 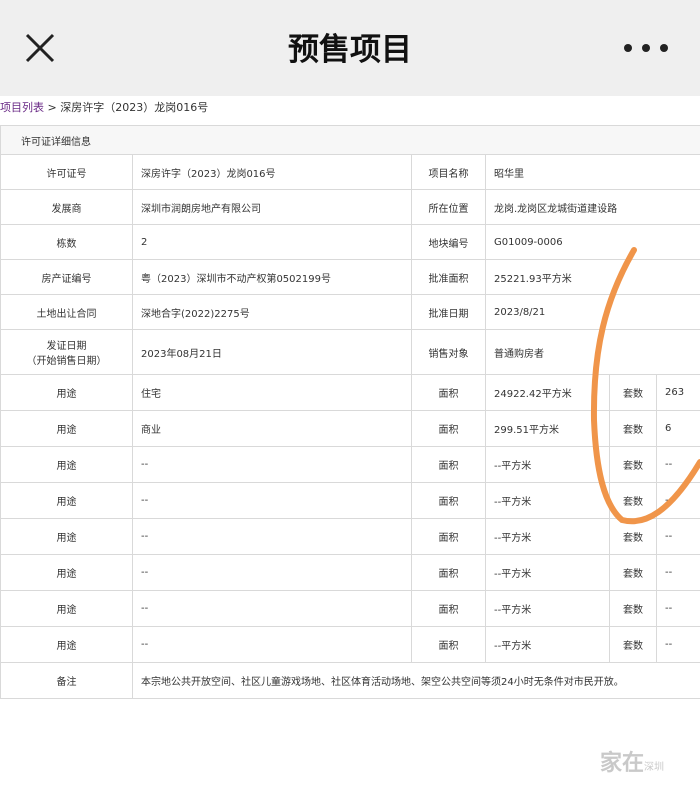 What do you see at coordinates (66, 172) in the screenshot?
I see `field-label: 许可证号` at bounding box center [66, 172].